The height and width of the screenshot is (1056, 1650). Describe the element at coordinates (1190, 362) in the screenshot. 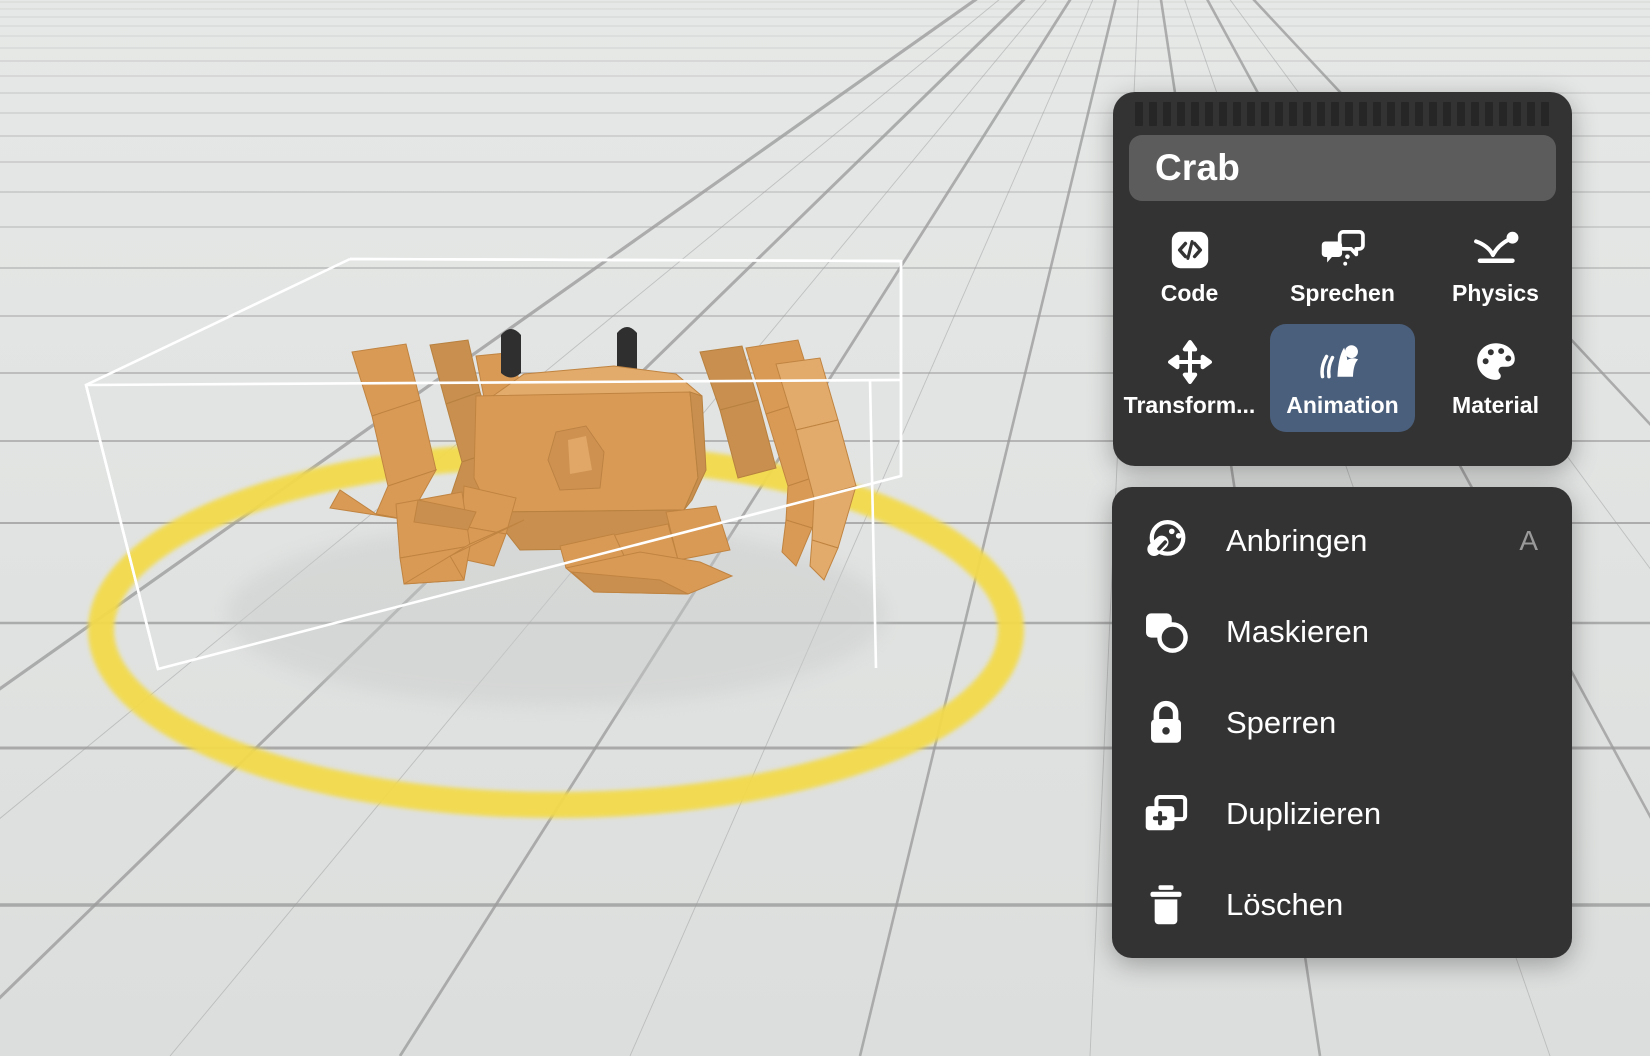

I see `move-icon` at that location.